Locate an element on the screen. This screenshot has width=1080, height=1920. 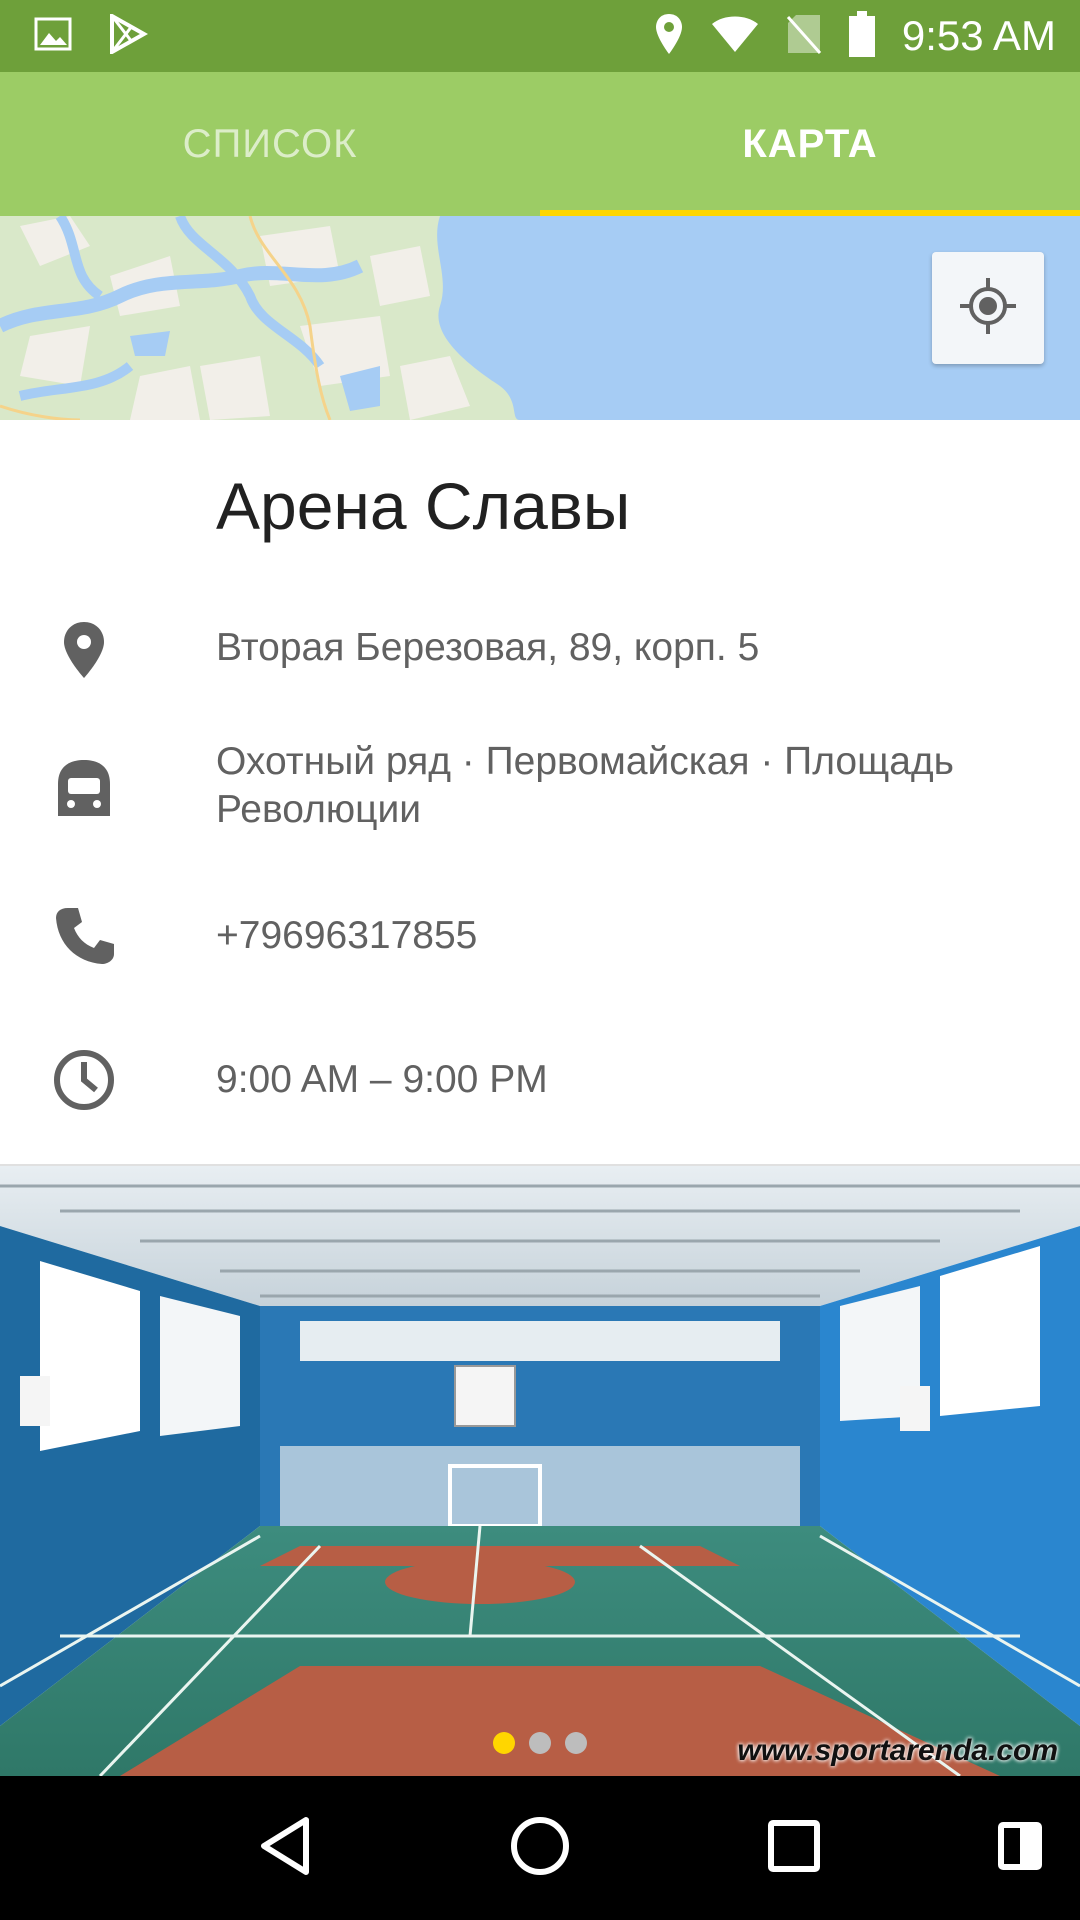
location-icon is located at coordinates (669, 36).